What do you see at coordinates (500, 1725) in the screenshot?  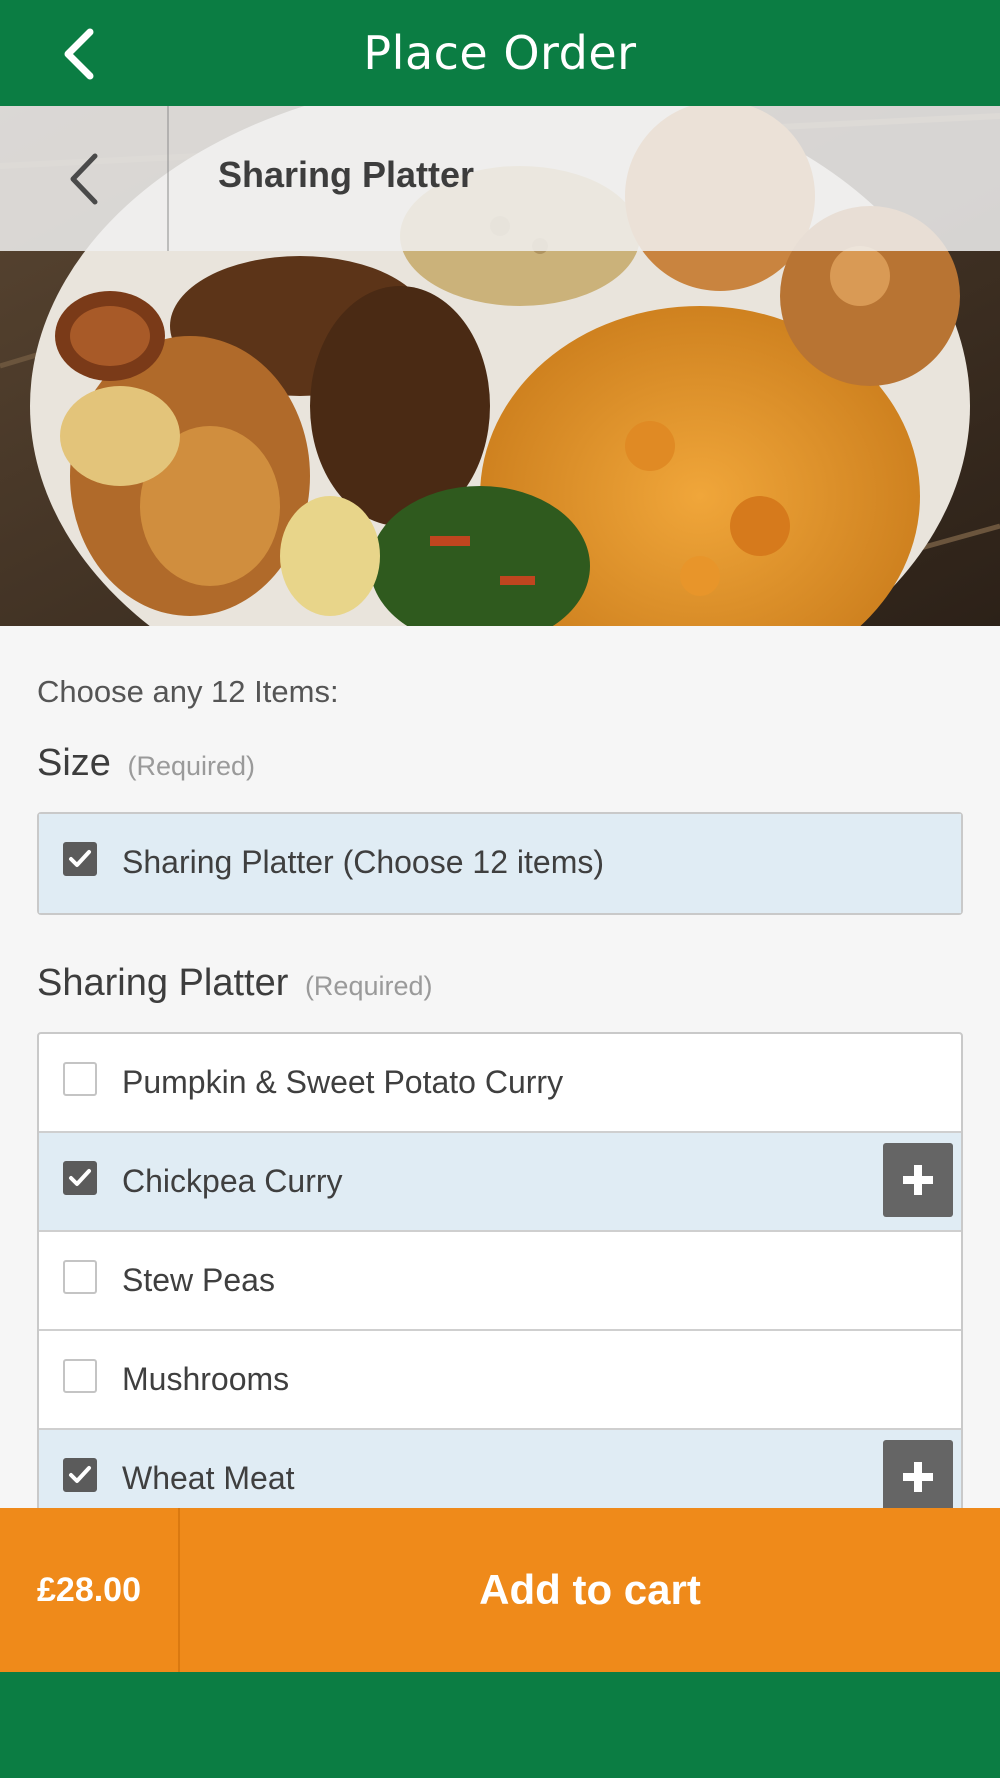 I see `bottom-bar` at bounding box center [500, 1725].